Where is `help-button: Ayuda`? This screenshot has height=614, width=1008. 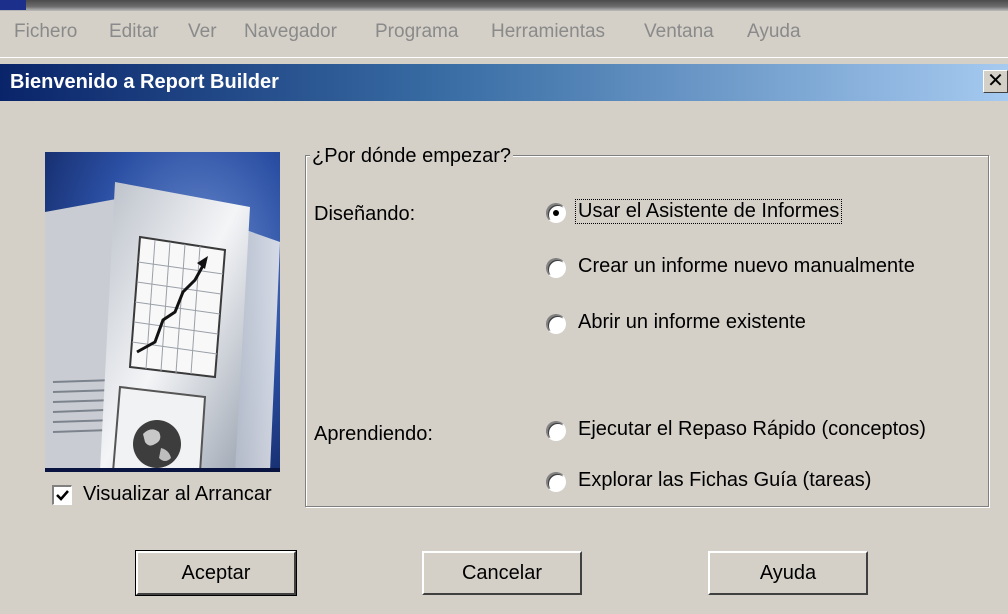
help-button: Ayuda is located at coordinates (788, 573).